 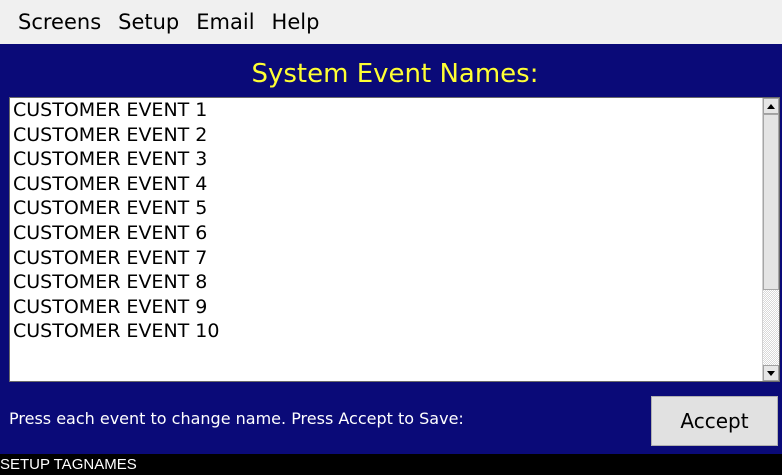 What do you see at coordinates (387, 331) in the screenshot?
I see `list-item: CUSTOMER EVENT 10` at bounding box center [387, 331].